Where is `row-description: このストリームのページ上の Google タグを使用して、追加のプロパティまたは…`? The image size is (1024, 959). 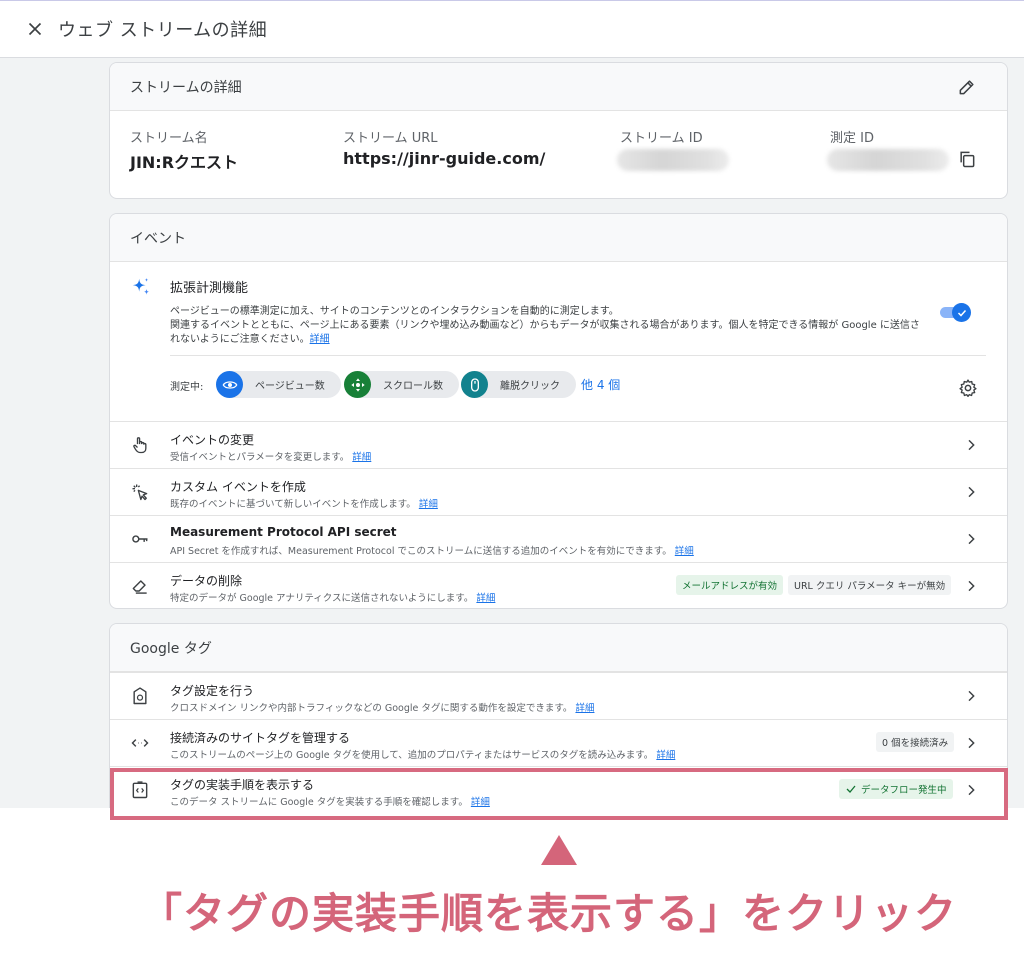 row-description: このストリームのページ上の Google タグを使用して、追加のプロパティまたは… is located at coordinates (422, 754).